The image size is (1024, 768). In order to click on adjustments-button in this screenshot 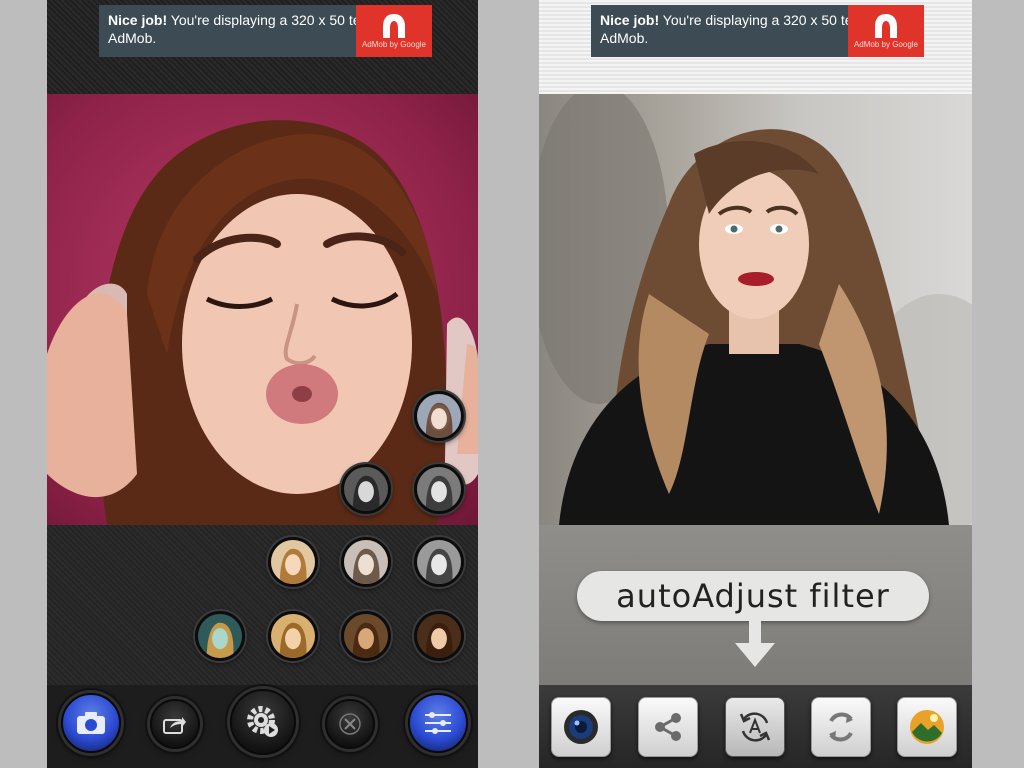, I will do `click(438, 723)`.